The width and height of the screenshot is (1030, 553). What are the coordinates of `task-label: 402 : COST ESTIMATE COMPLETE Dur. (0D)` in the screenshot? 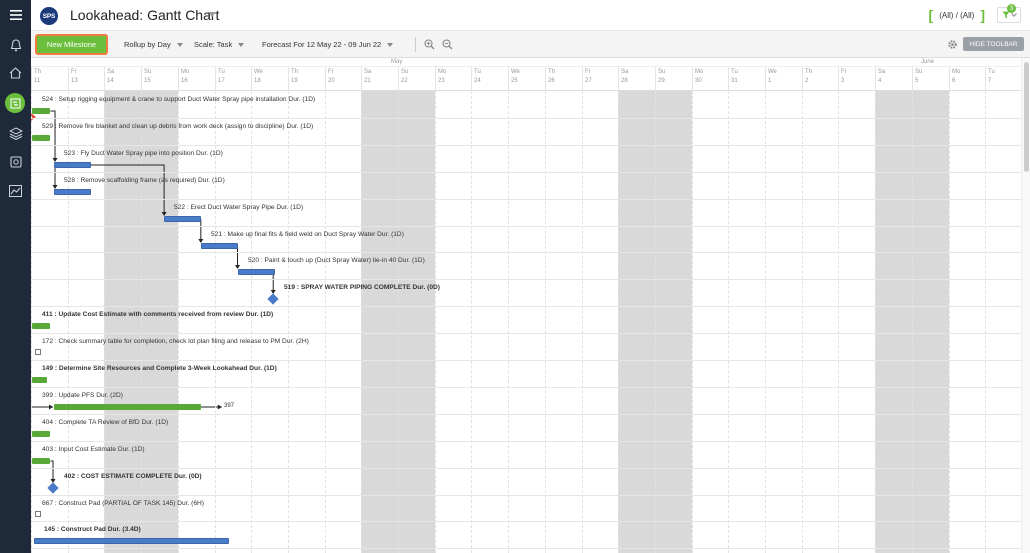 It's located at (133, 476).